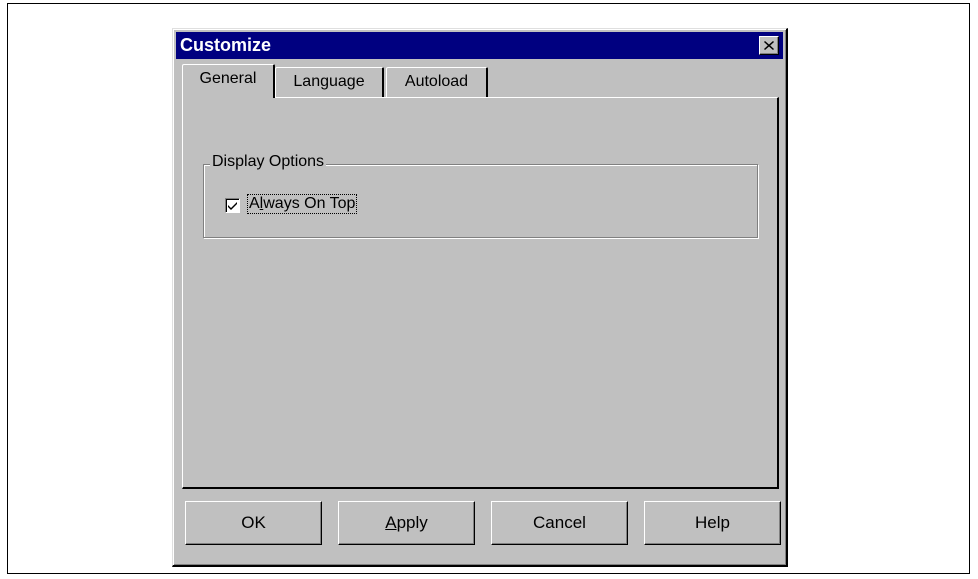 This screenshot has width=978, height=579. What do you see at coordinates (228, 78) in the screenshot?
I see `tab-label: General` at bounding box center [228, 78].